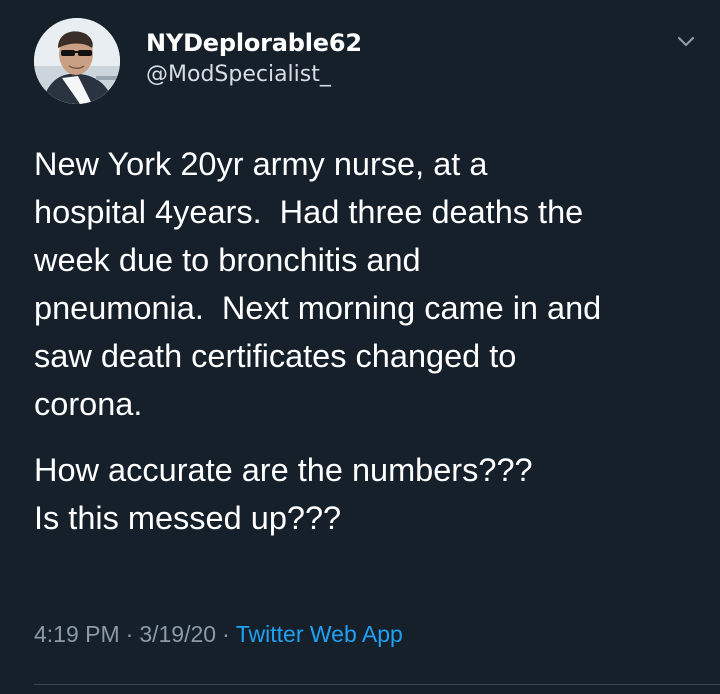  What do you see at coordinates (318, 308) in the screenshot?
I see `tweet-line: pneumonia. Next morning came in and` at bounding box center [318, 308].